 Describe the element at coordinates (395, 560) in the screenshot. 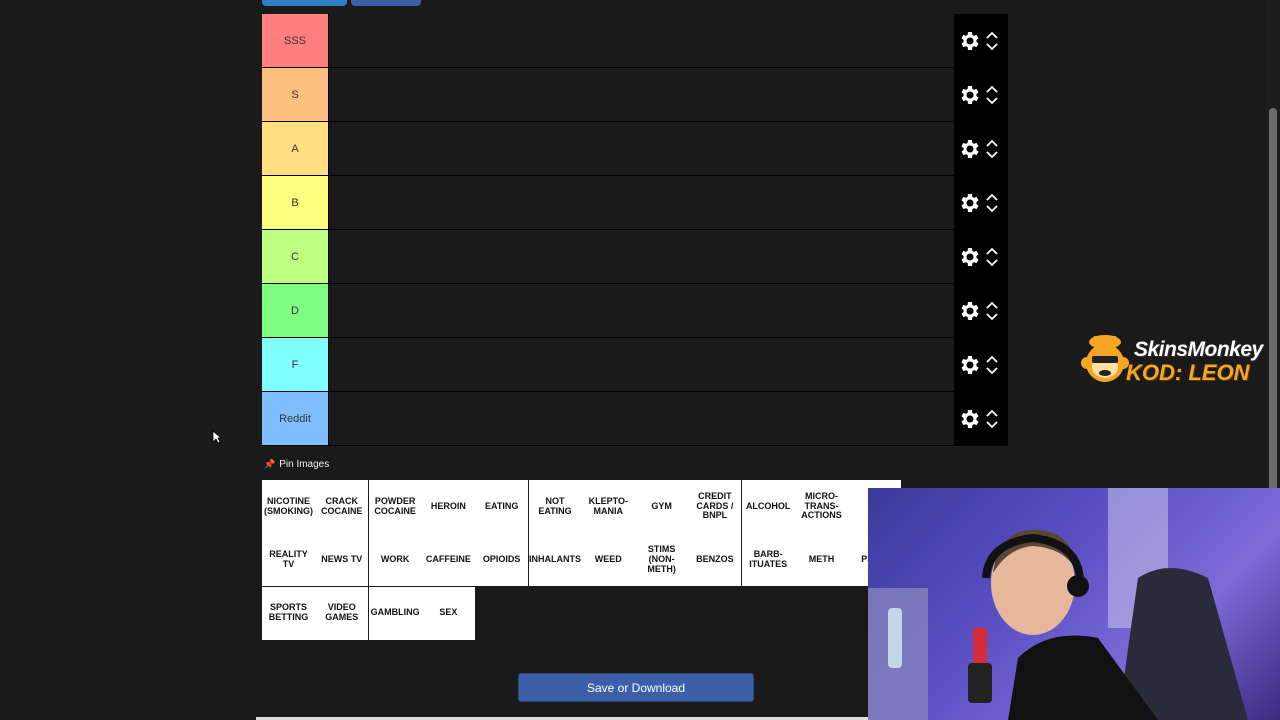

I see `pool-item: WORK` at that location.